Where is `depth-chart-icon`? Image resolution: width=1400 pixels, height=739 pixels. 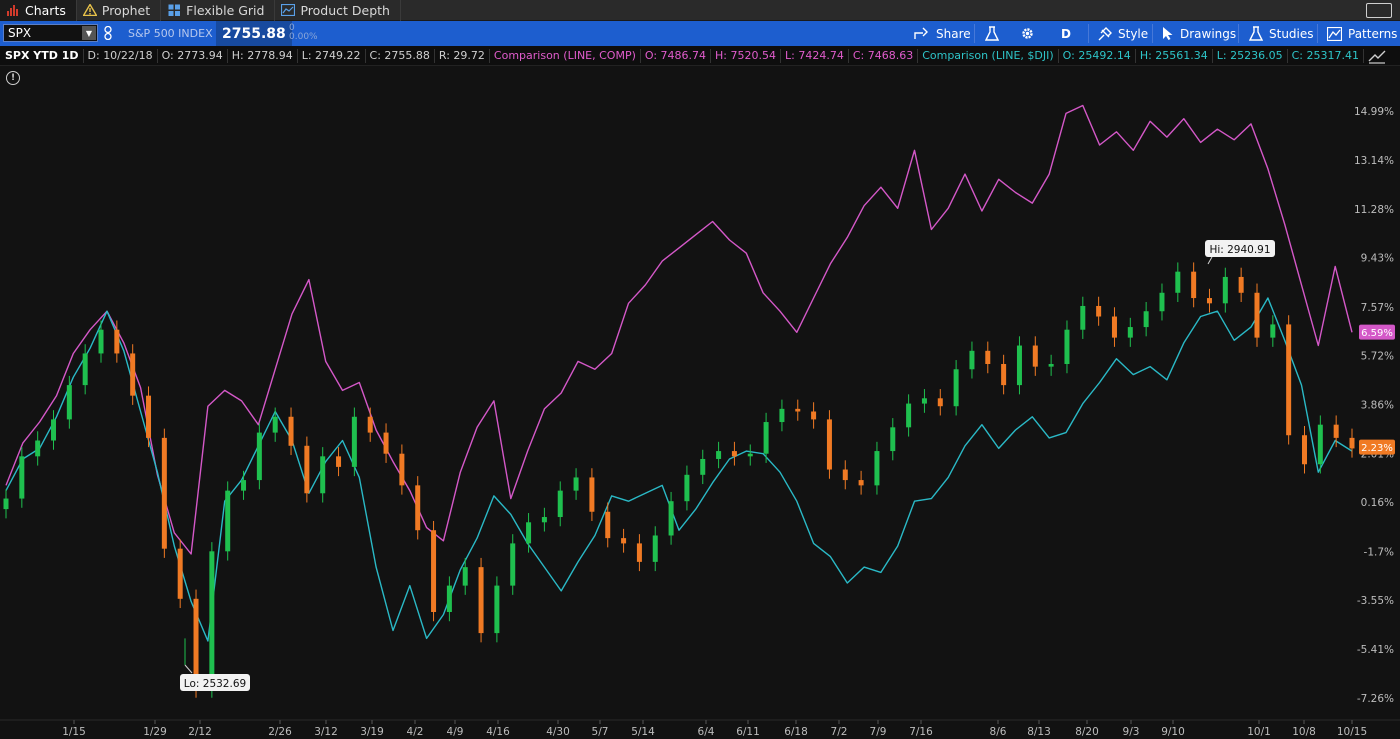 depth-chart-icon is located at coordinates (288, 10).